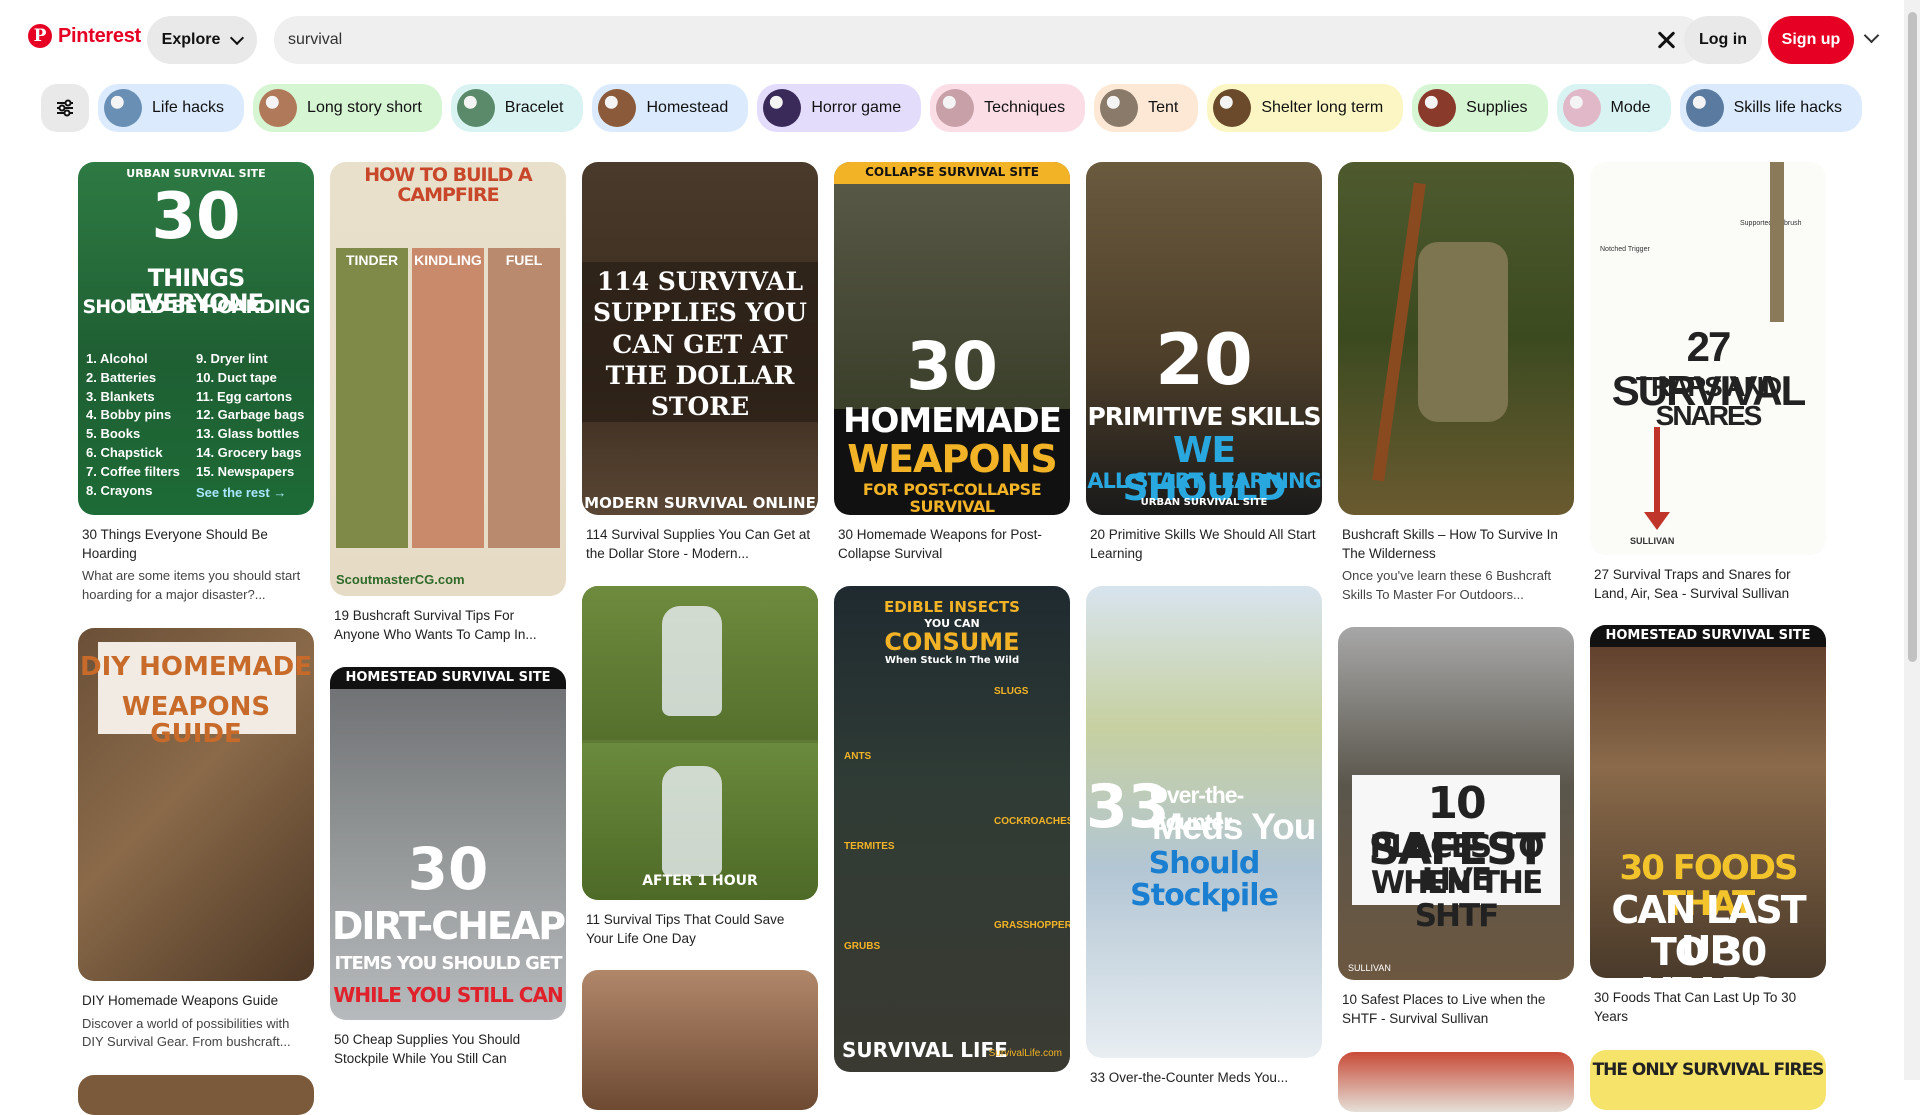 The height and width of the screenshot is (1115, 1920). Describe the element at coordinates (196, 804) in the screenshot. I see `pin-image: DIY HOMEMADE WEAPONS GUIDE` at that location.